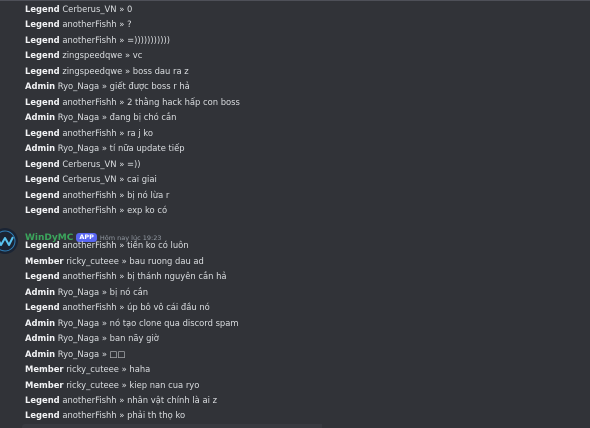 The height and width of the screenshot is (428, 590). Describe the element at coordinates (140, 133) in the screenshot. I see `message-text: ra j ko` at that location.